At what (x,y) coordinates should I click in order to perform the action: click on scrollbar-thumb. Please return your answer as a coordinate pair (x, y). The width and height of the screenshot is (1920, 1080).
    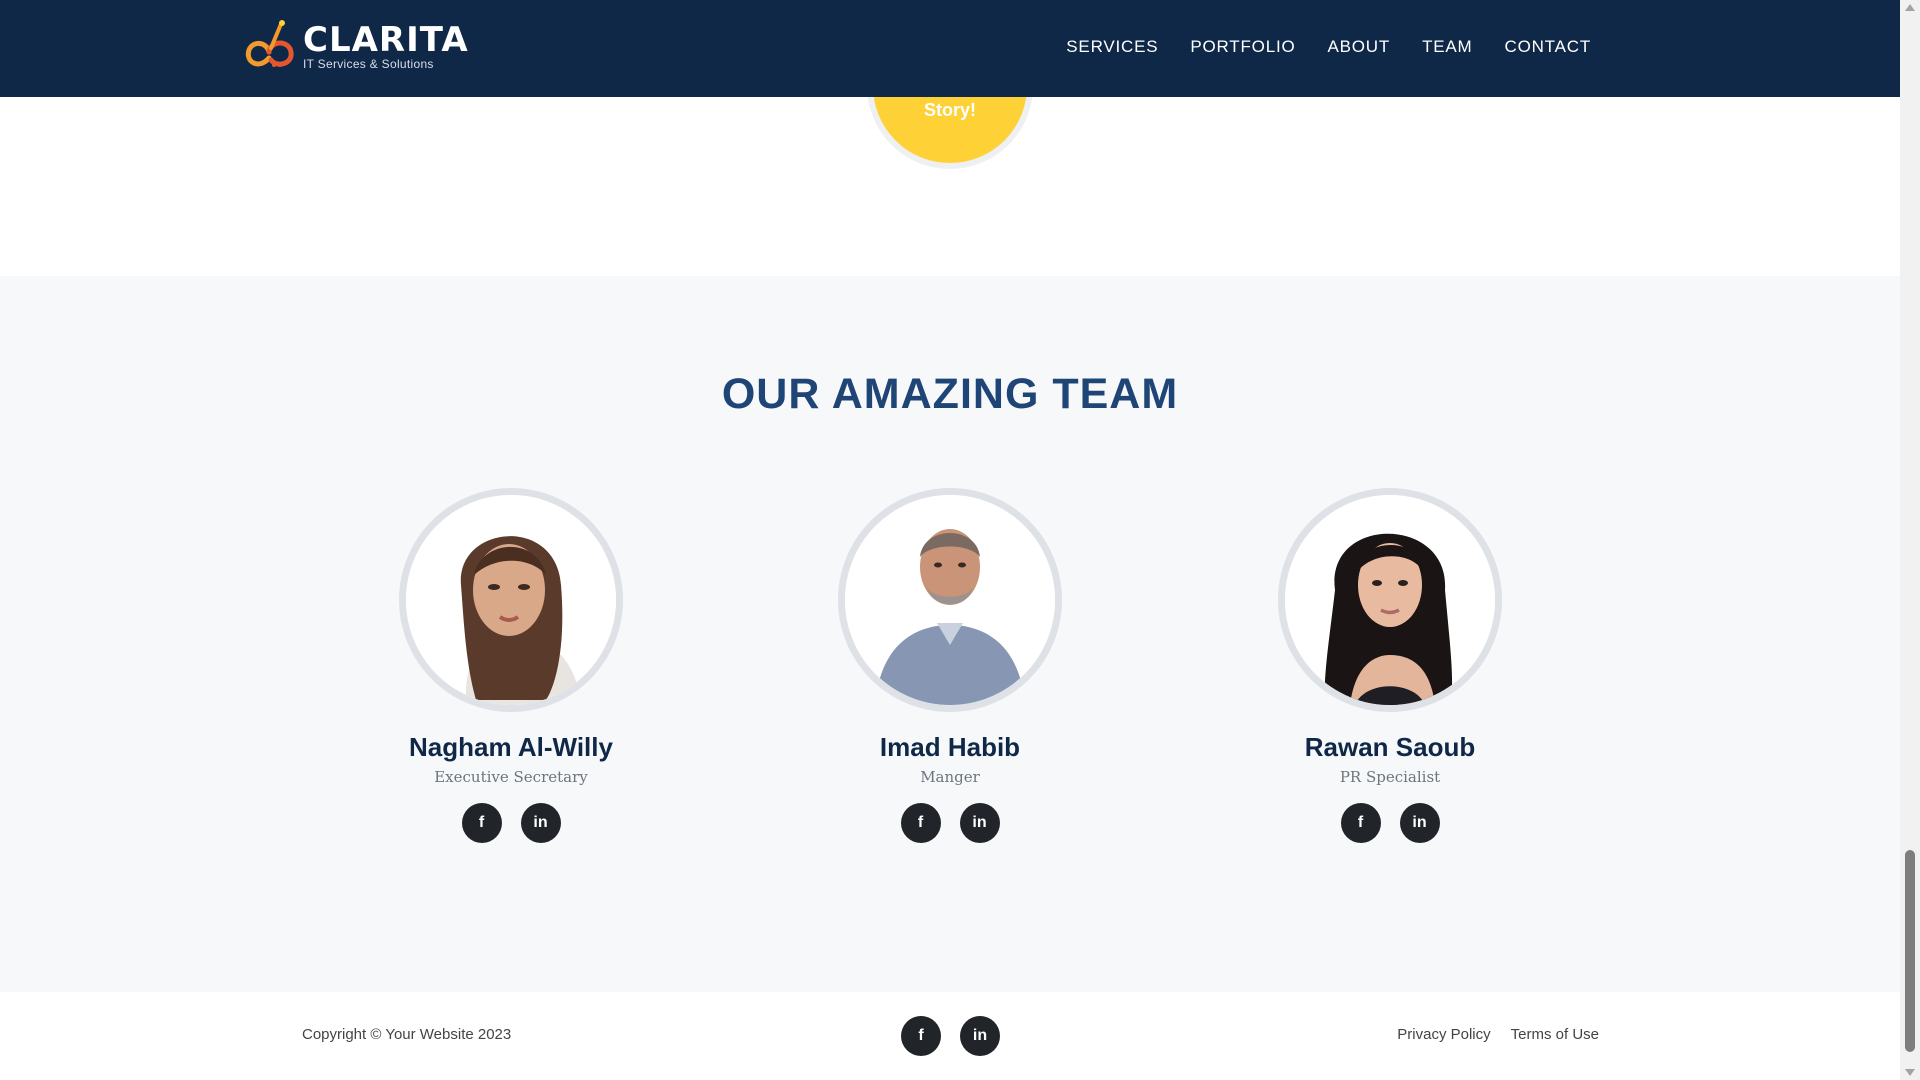
    Looking at the image, I should click on (1910, 951).